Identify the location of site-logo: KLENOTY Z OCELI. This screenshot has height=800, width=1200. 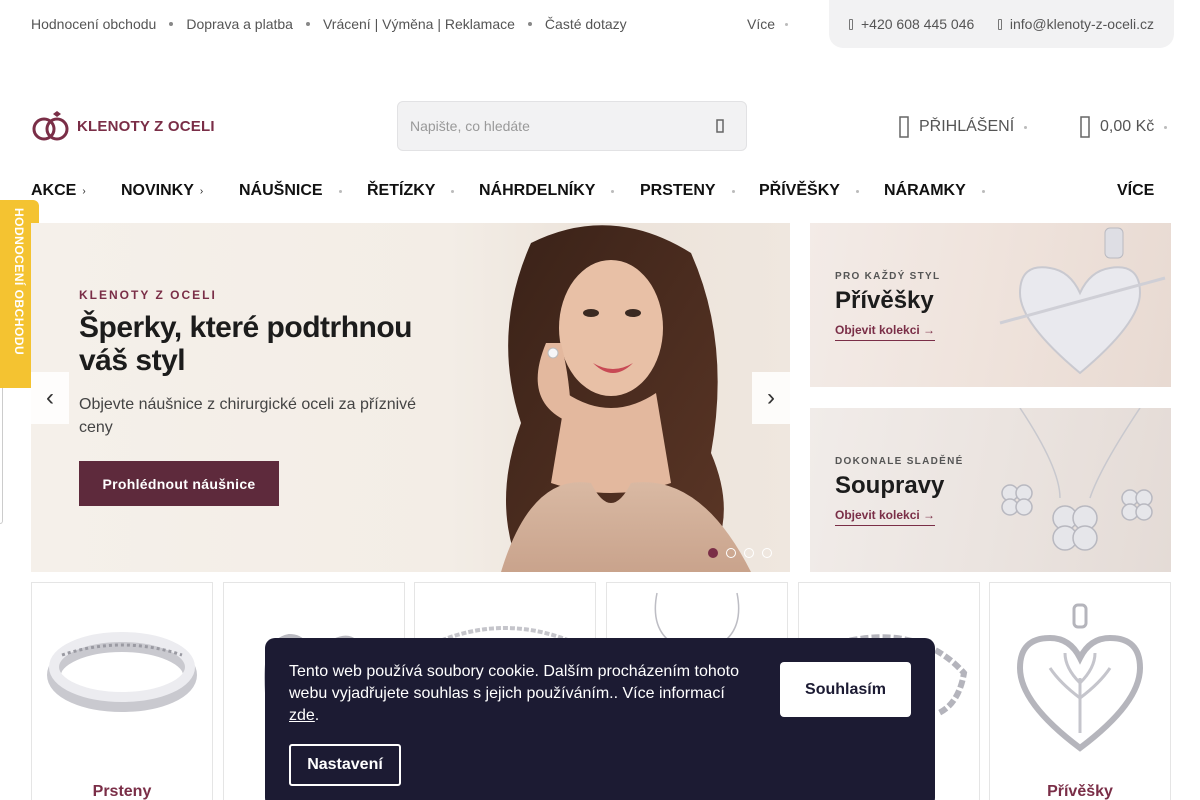
(123, 126).